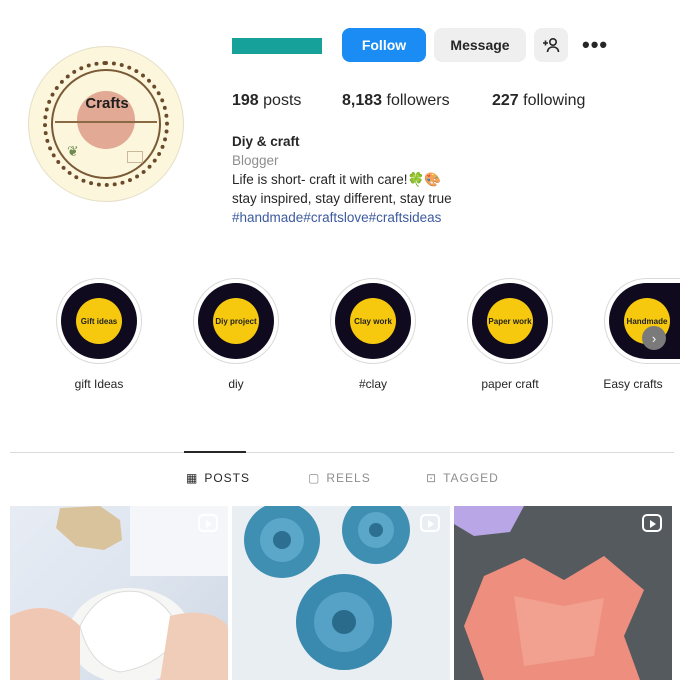  I want to click on highlight-label: diy, so click(236, 384).